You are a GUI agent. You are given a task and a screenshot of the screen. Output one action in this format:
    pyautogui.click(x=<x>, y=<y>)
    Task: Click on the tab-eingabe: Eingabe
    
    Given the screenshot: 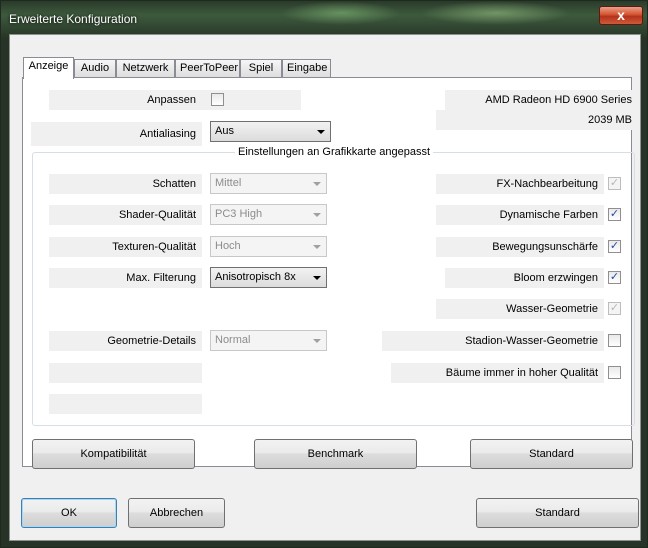 What is the action you would take?
    pyautogui.click(x=306, y=68)
    